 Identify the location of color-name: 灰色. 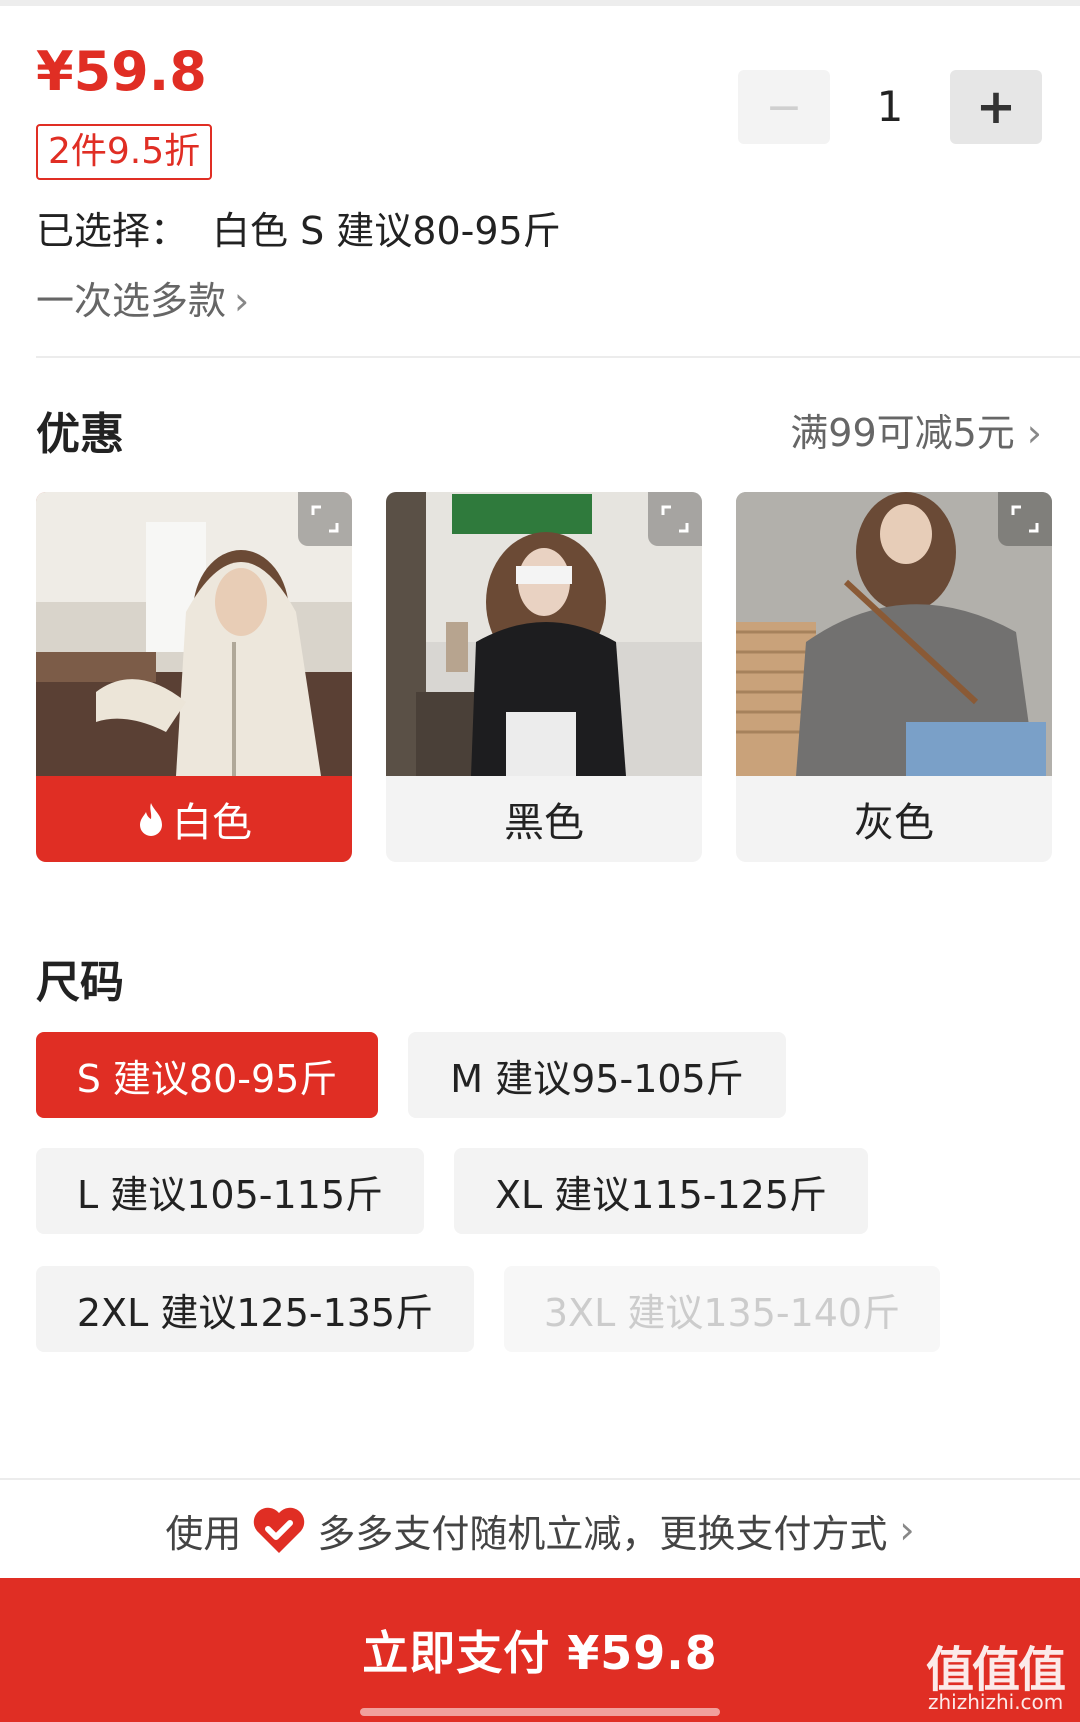
(894, 823).